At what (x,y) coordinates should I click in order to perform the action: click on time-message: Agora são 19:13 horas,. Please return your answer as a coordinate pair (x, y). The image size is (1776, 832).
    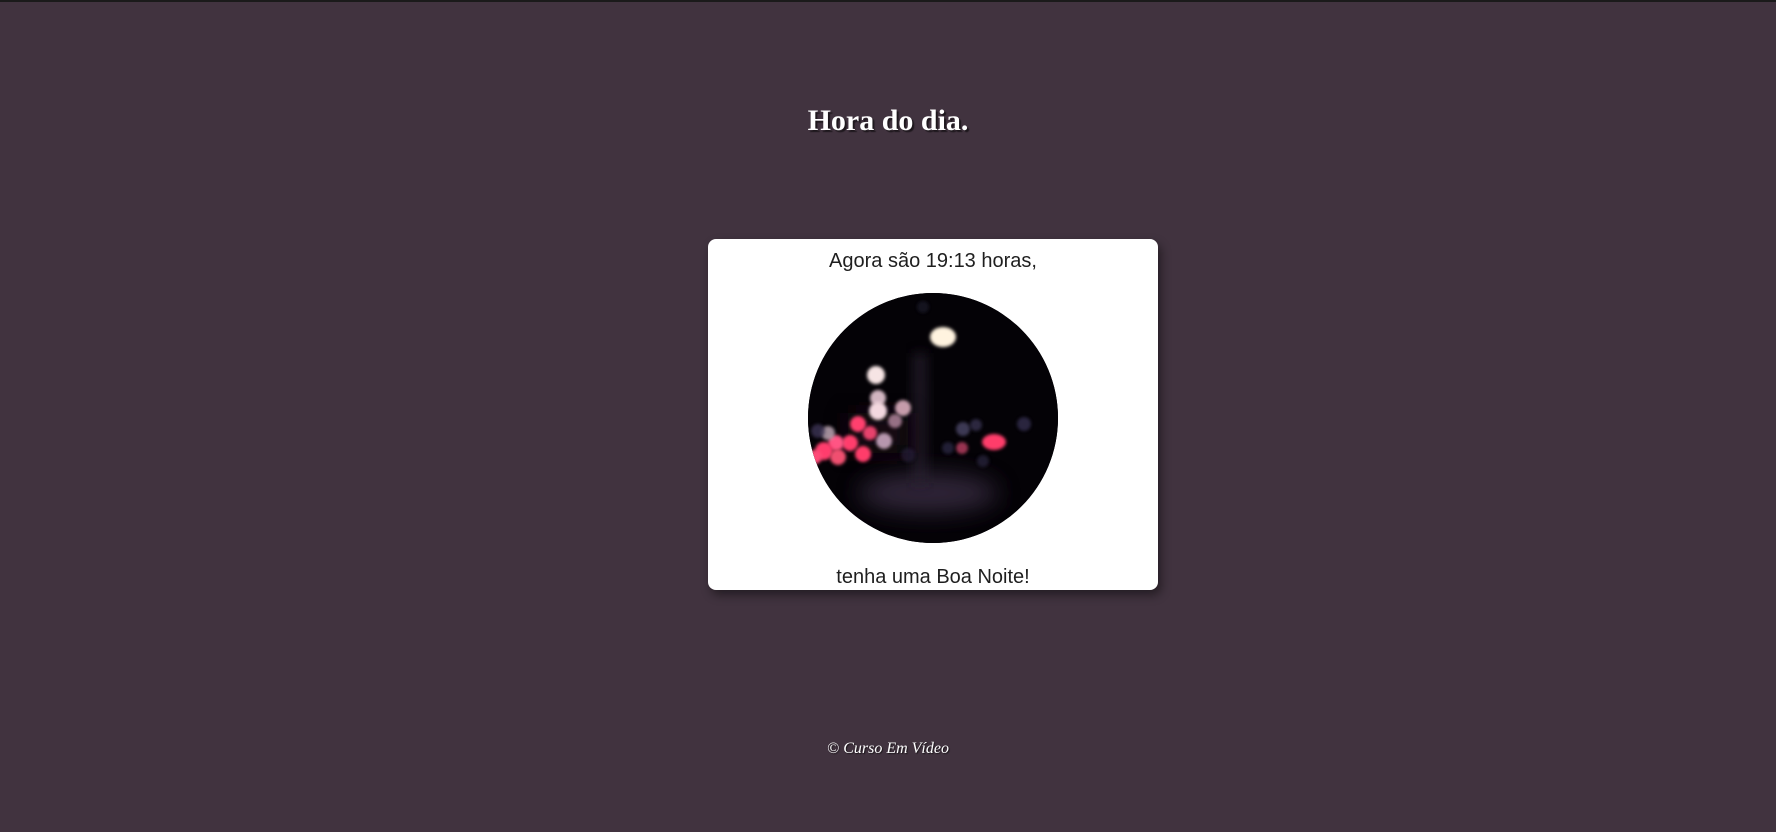
    Looking at the image, I should click on (933, 261).